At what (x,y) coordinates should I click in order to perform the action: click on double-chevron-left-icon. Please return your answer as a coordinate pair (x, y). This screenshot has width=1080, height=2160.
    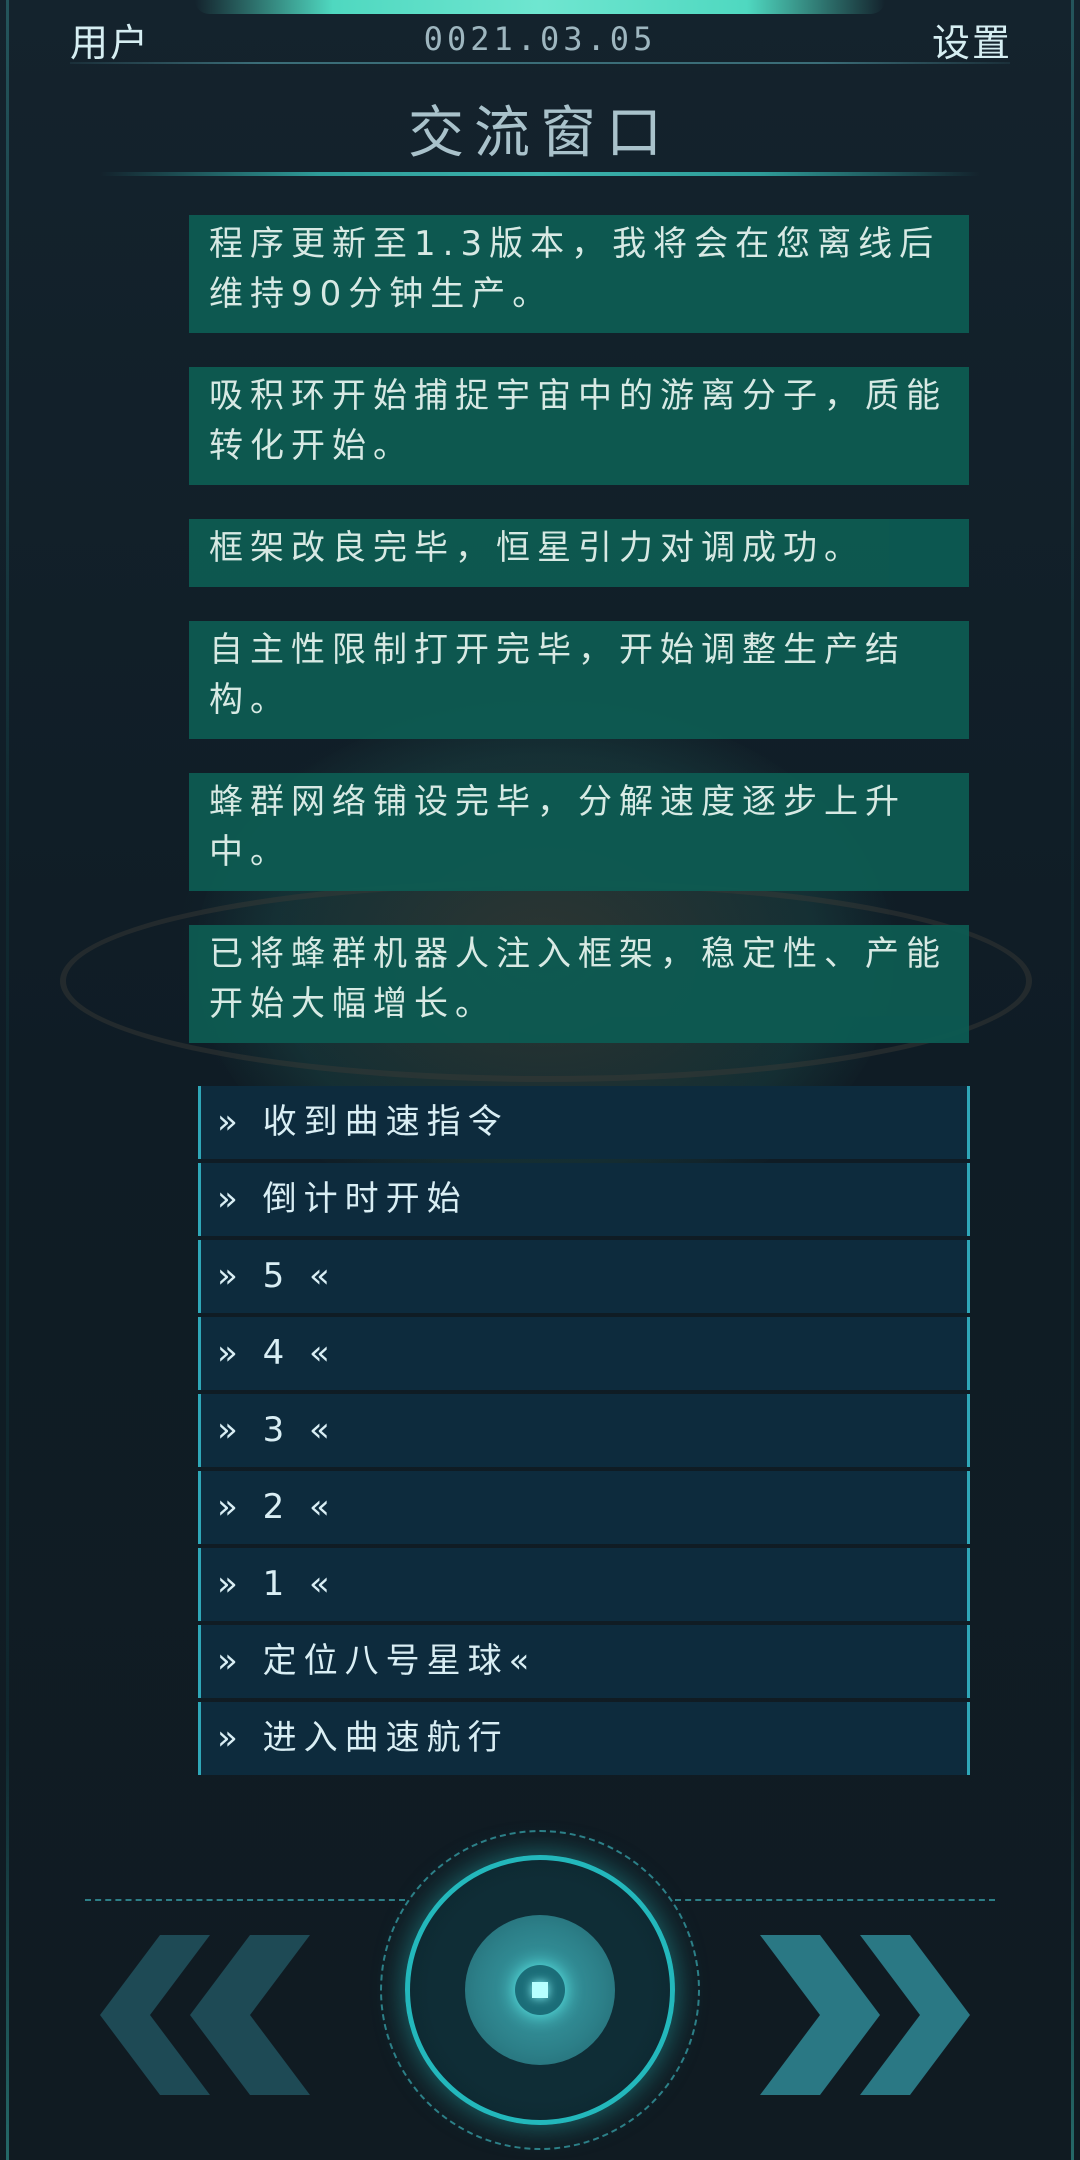
    Looking at the image, I should click on (205, 2015).